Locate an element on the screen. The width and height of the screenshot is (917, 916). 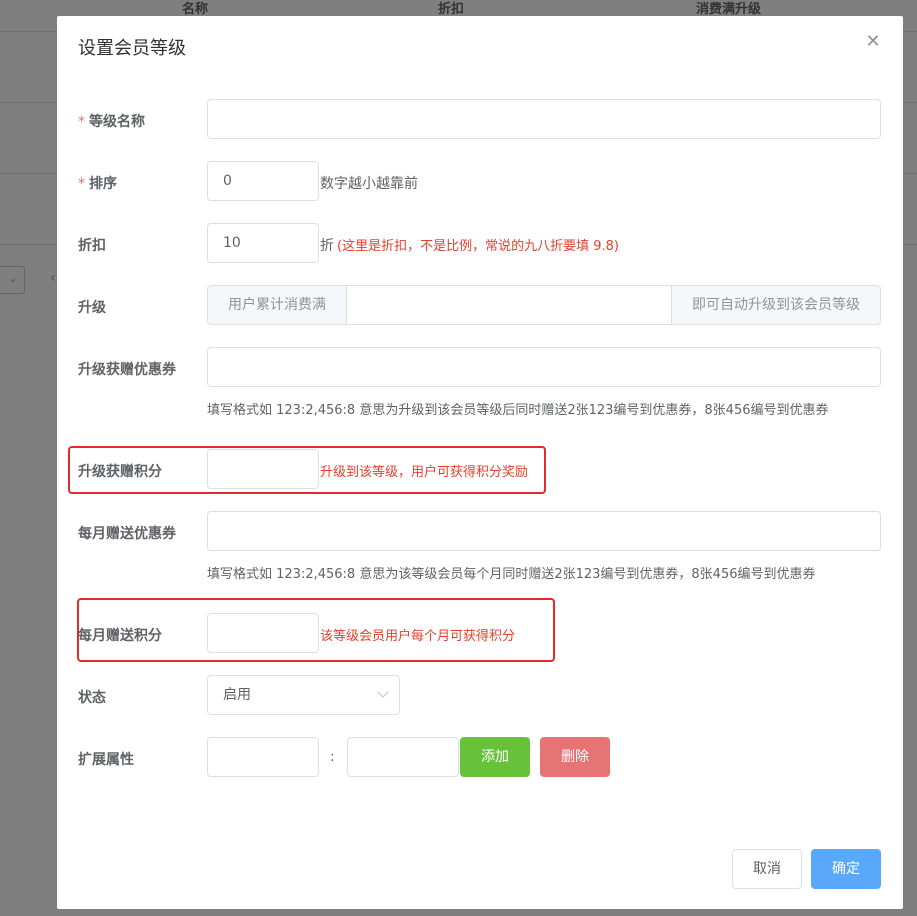
level-name-label-text: 等级名称 is located at coordinates (117, 122).